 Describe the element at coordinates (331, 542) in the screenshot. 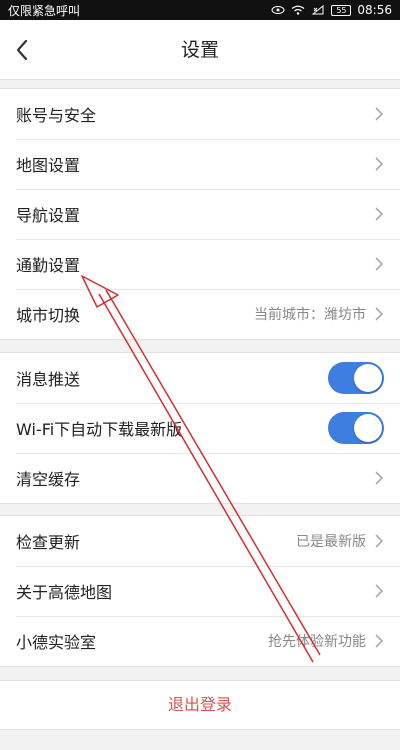

I see `update-status-value: 已是最新版` at that location.